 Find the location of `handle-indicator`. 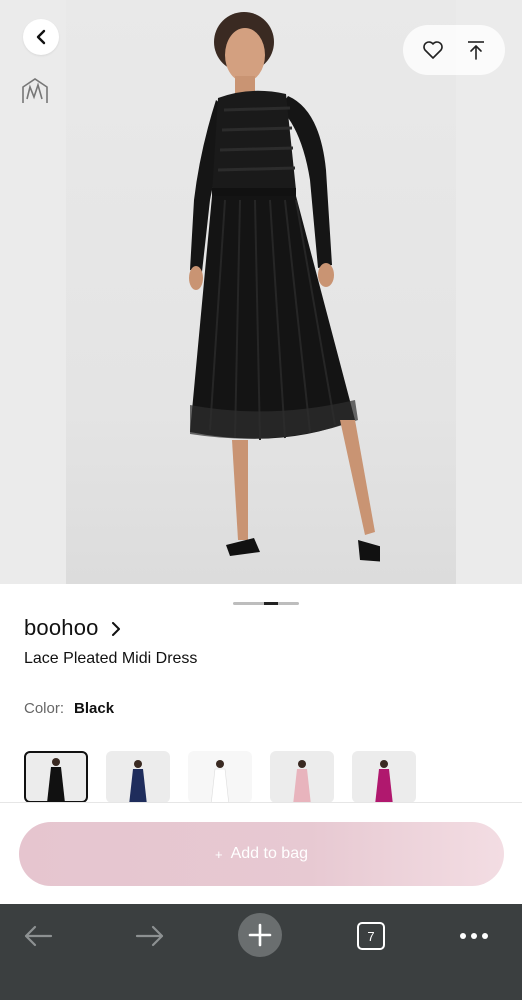

handle-indicator is located at coordinates (271, 603).